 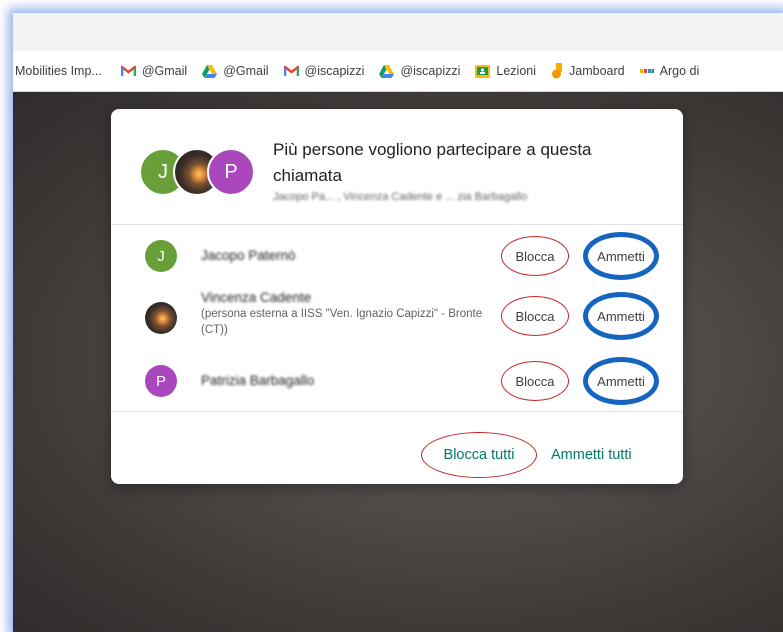 I want to click on participant-row: P Patrizia Barbagallo Blocca Ammetti, so click(x=397, y=381).